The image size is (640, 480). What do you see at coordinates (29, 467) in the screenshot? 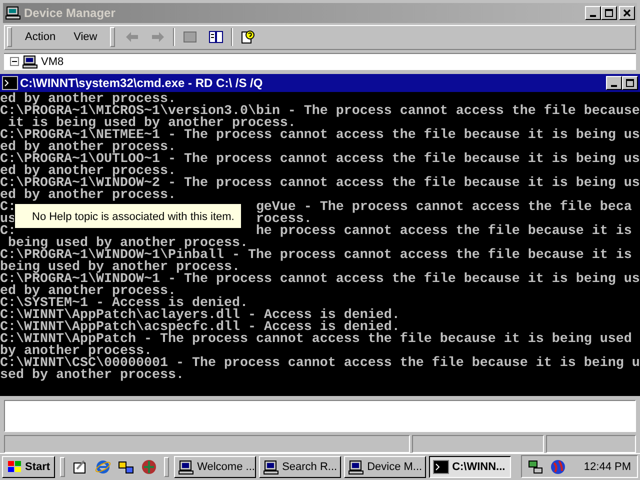
I see `start-button: Start` at bounding box center [29, 467].